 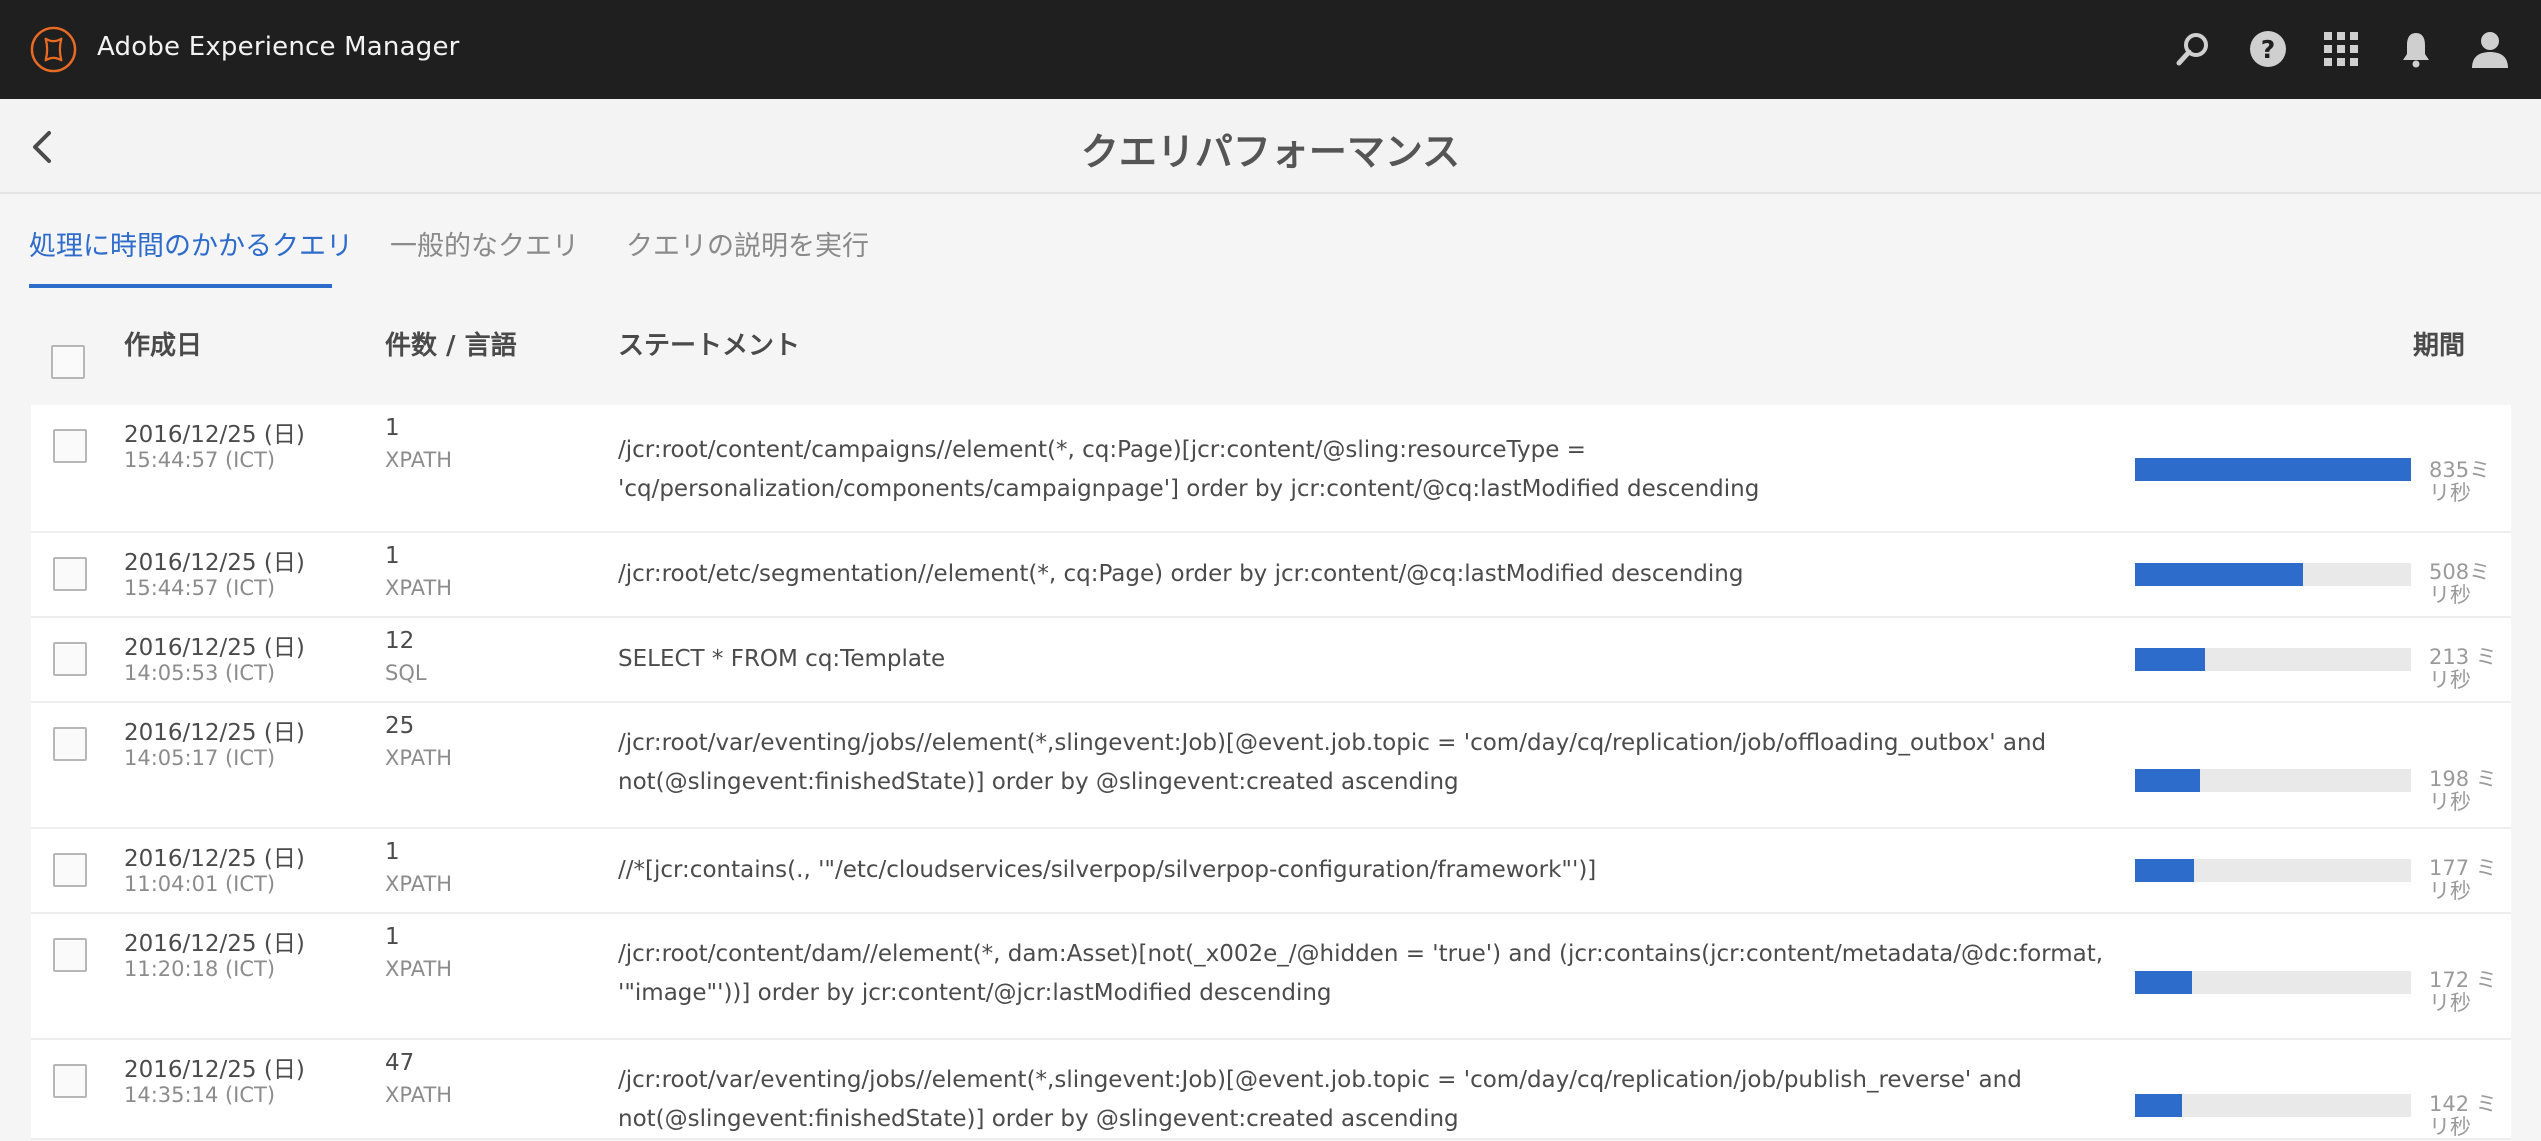 What do you see at coordinates (200, 673) in the screenshot?
I see `row-time: 14:05:53 (ICT)` at bounding box center [200, 673].